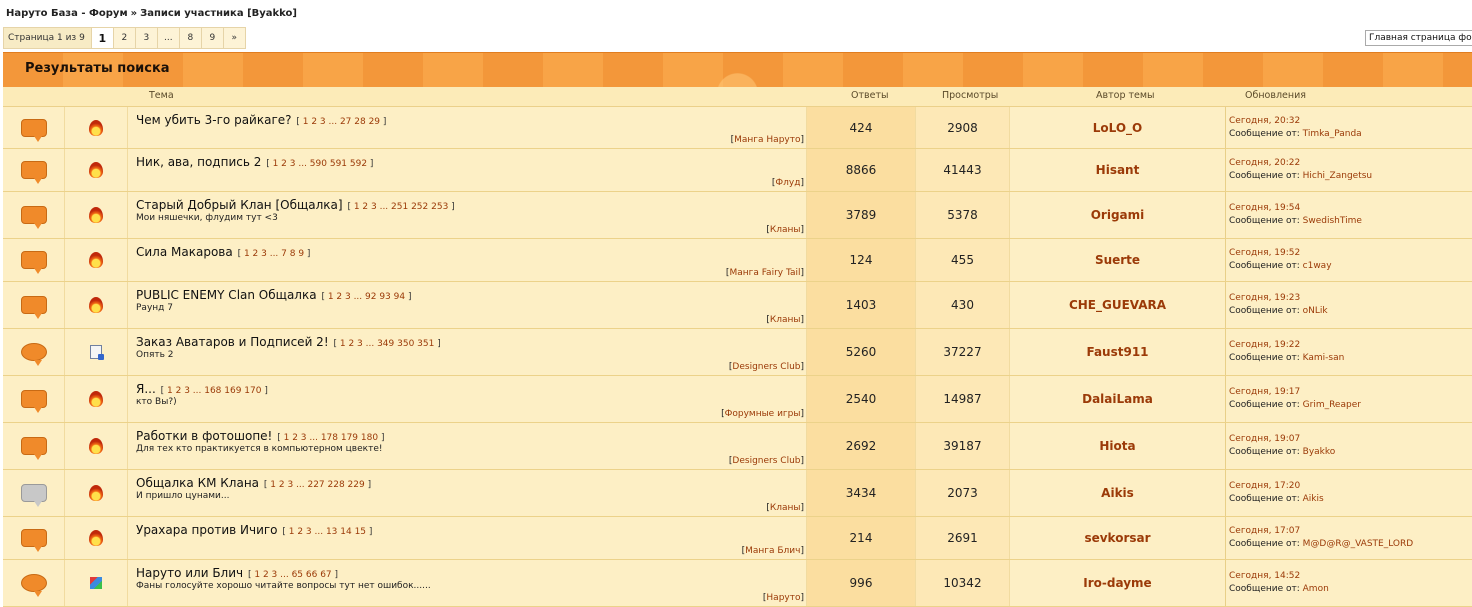 This screenshot has width=1472, height=607. I want to click on topic-author-link: Hiota, so click(1118, 446).